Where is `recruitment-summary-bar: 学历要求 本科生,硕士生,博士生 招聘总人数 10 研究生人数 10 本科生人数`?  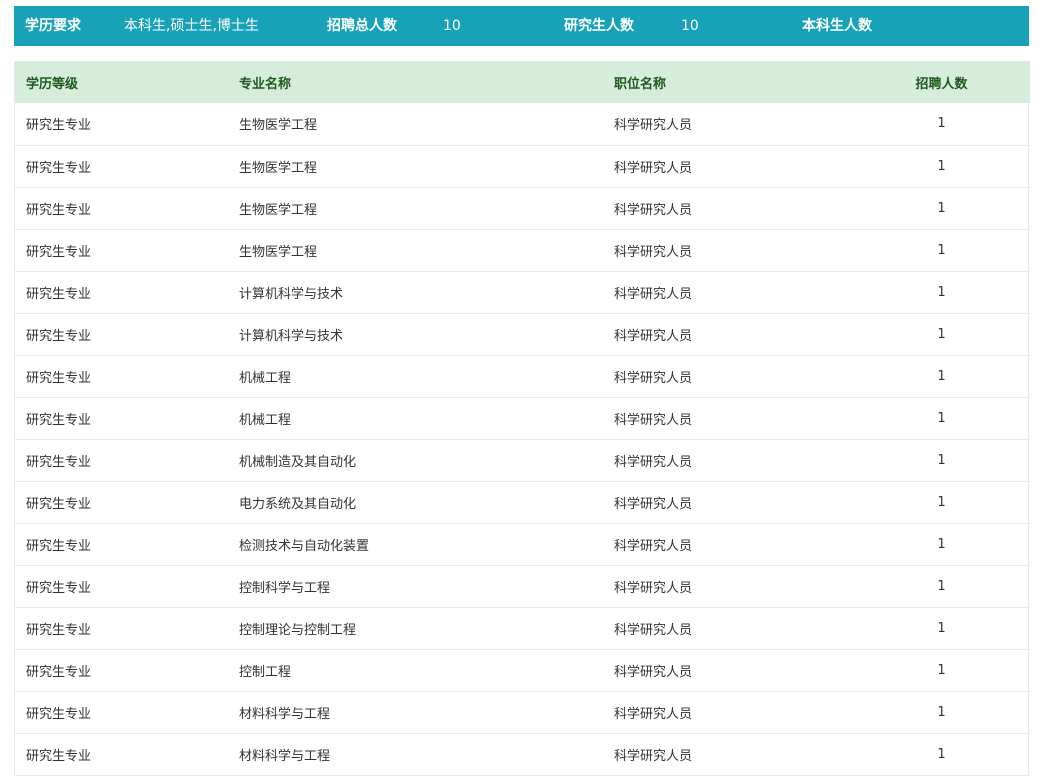
recruitment-summary-bar: 学历要求 本科生,硕士生,博士生 招聘总人数 10 研究生人数 10 本科生人数 is located at coordinates (521, 26).